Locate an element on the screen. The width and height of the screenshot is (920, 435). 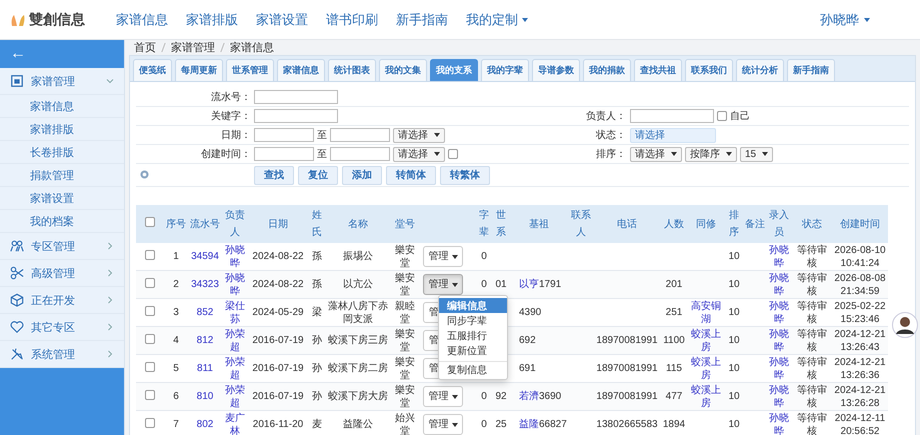
table-cell: 4 is located at coordinates (176, 340).